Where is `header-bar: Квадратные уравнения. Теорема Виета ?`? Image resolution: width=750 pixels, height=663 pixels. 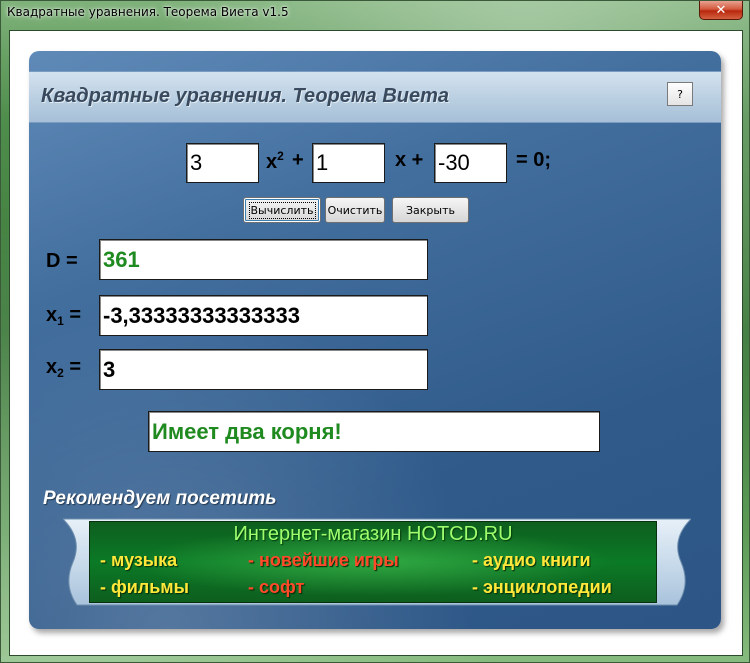 header-bar: Квадратные уравнения. Теорема Виета ? is located at coordinates (375, 97).